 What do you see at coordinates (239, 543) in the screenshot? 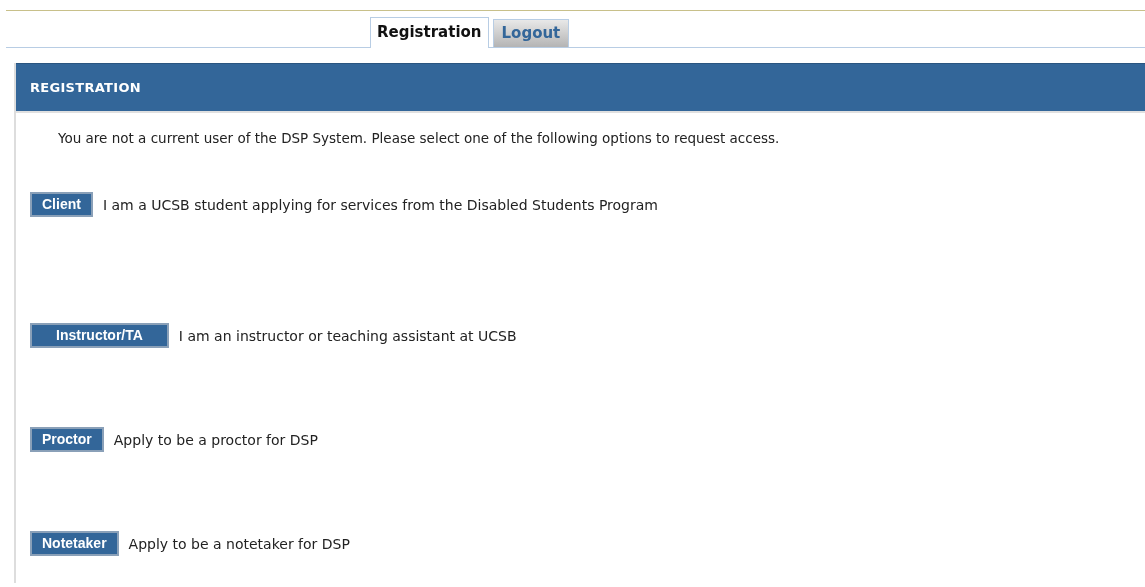
I see `option-description: Apply to be a notetaker for DSP` at bounding box center [239, 543].